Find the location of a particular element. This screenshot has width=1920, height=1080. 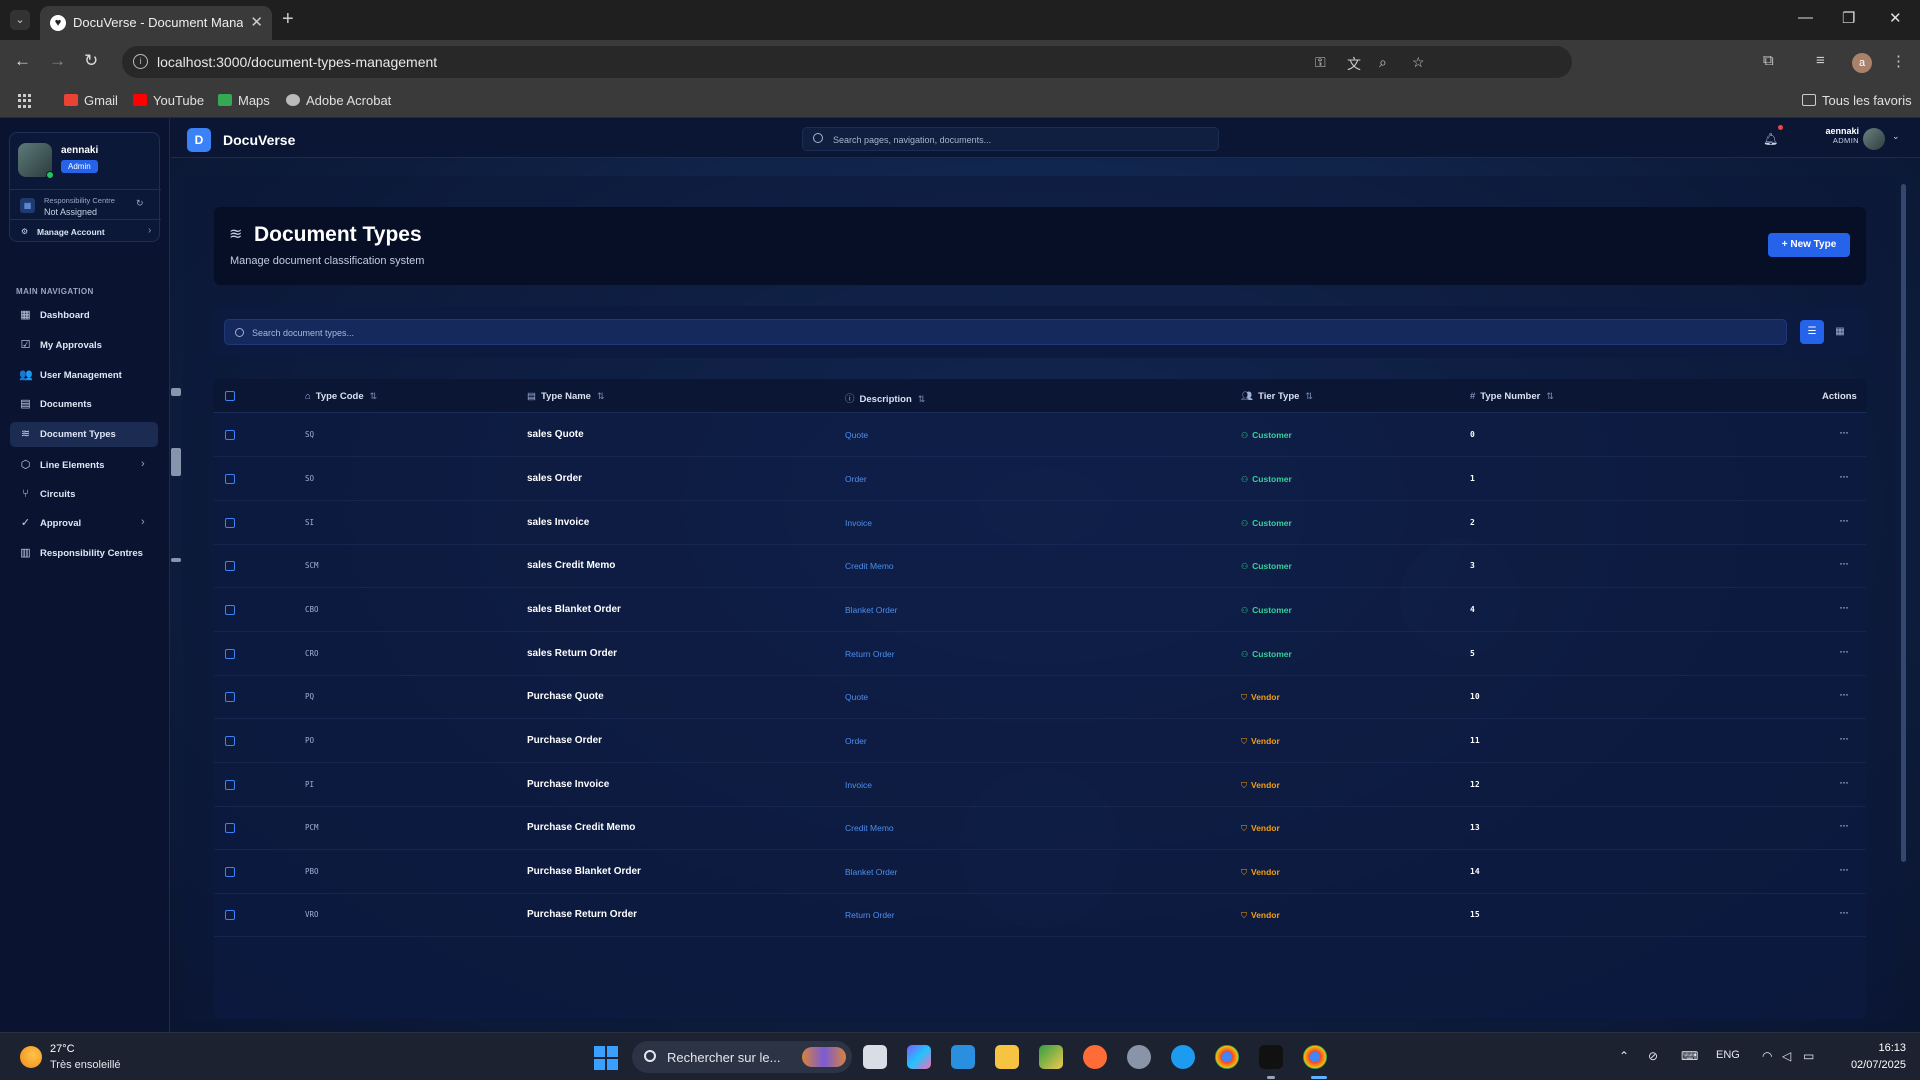

sidebar-item-user-management: 👥 User Management is located at coordinates (84, 375).